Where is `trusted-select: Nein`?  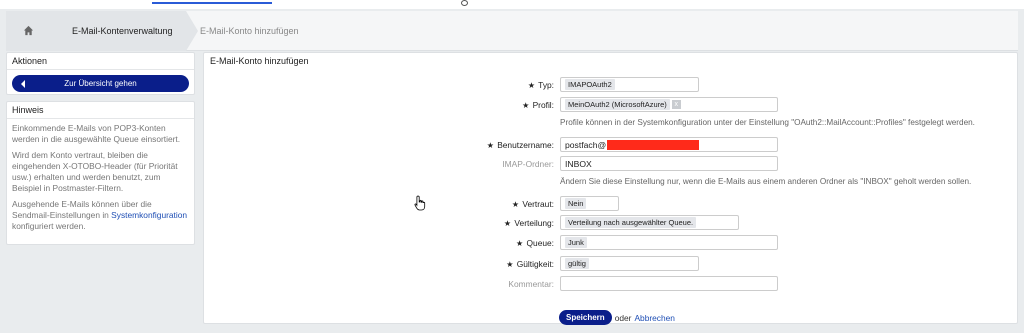
trusted-select: Nein is located at coordinates (589, 203).